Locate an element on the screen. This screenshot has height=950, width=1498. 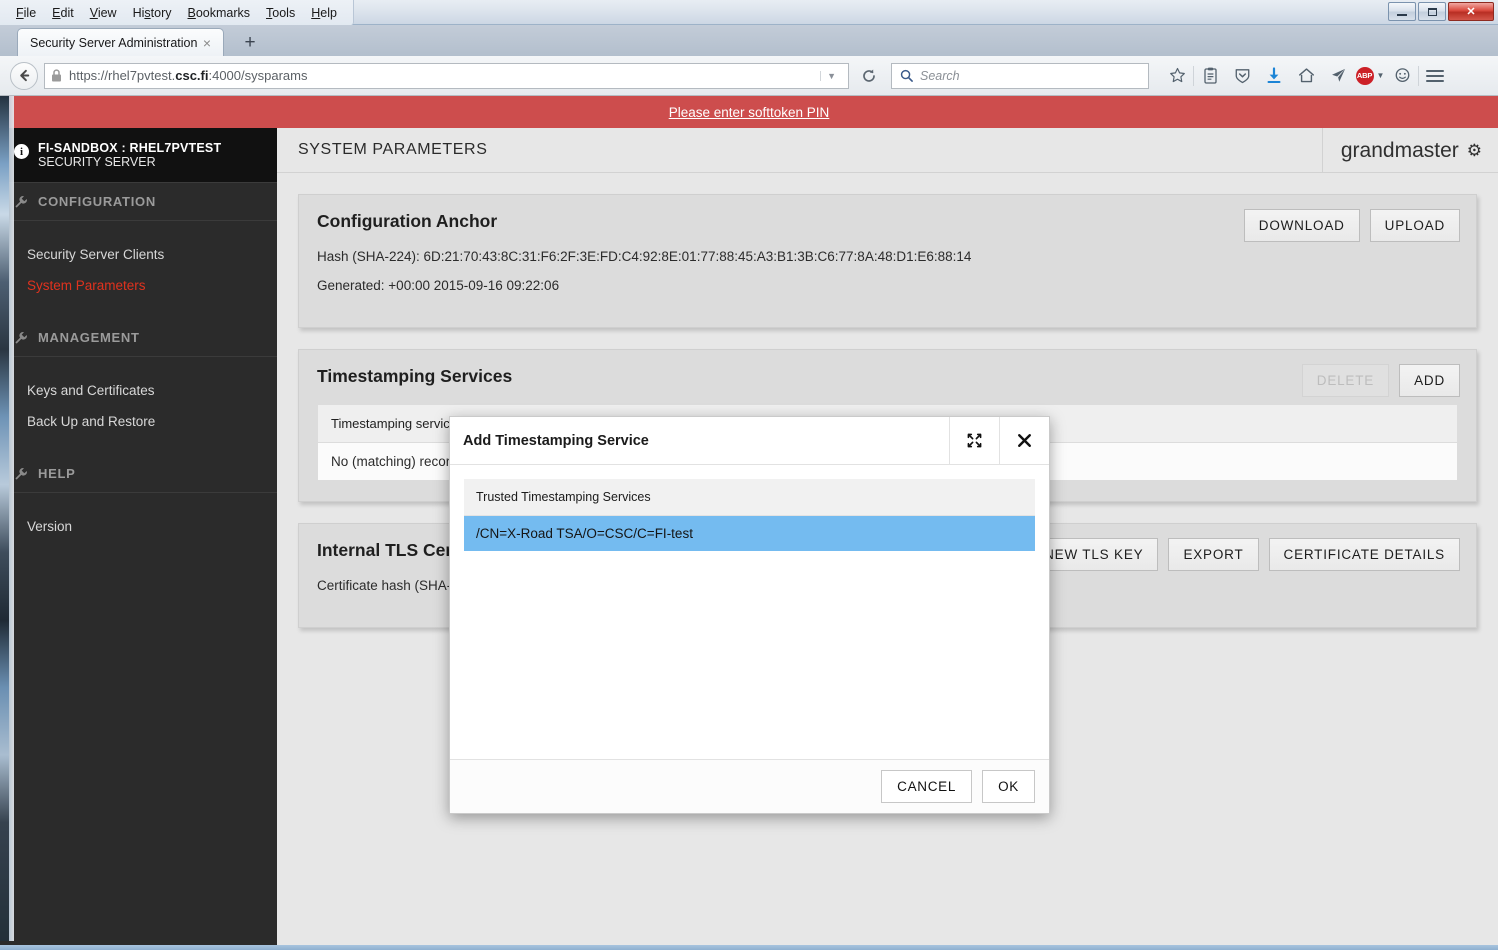
url-dropdown-icon: ▼ is located at coordinates (831, 75).